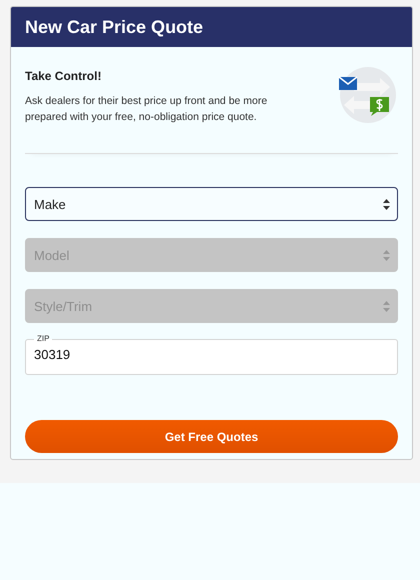  I want to click on zip-input-field: ZIP 30319, so click(211, 354).